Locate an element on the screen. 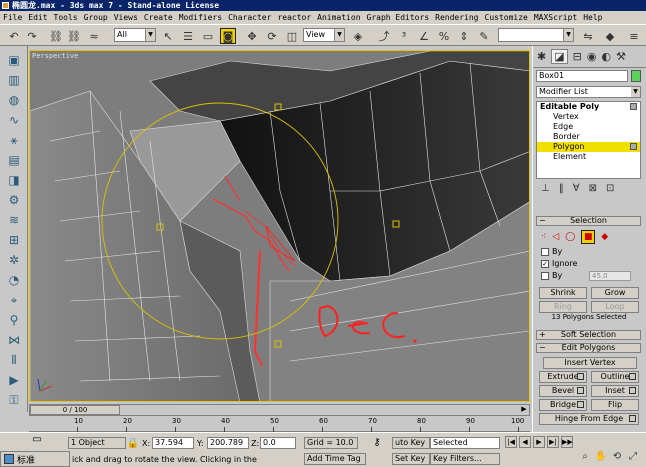  cloth-collection-icon: ▥ is located at coordinates (14, 80).